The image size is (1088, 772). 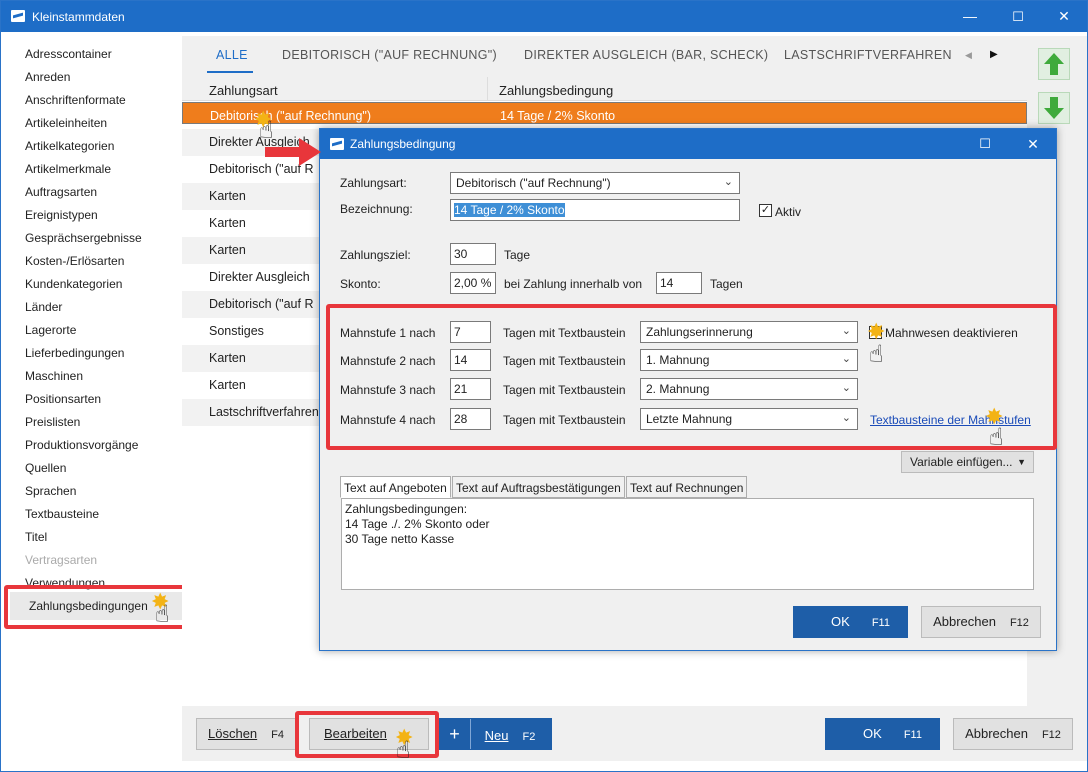 What do you see at coordinates (1033, 144) in the screenshot?
I see `dialog-close-button: ✕` at bounding box center [1033, 144].